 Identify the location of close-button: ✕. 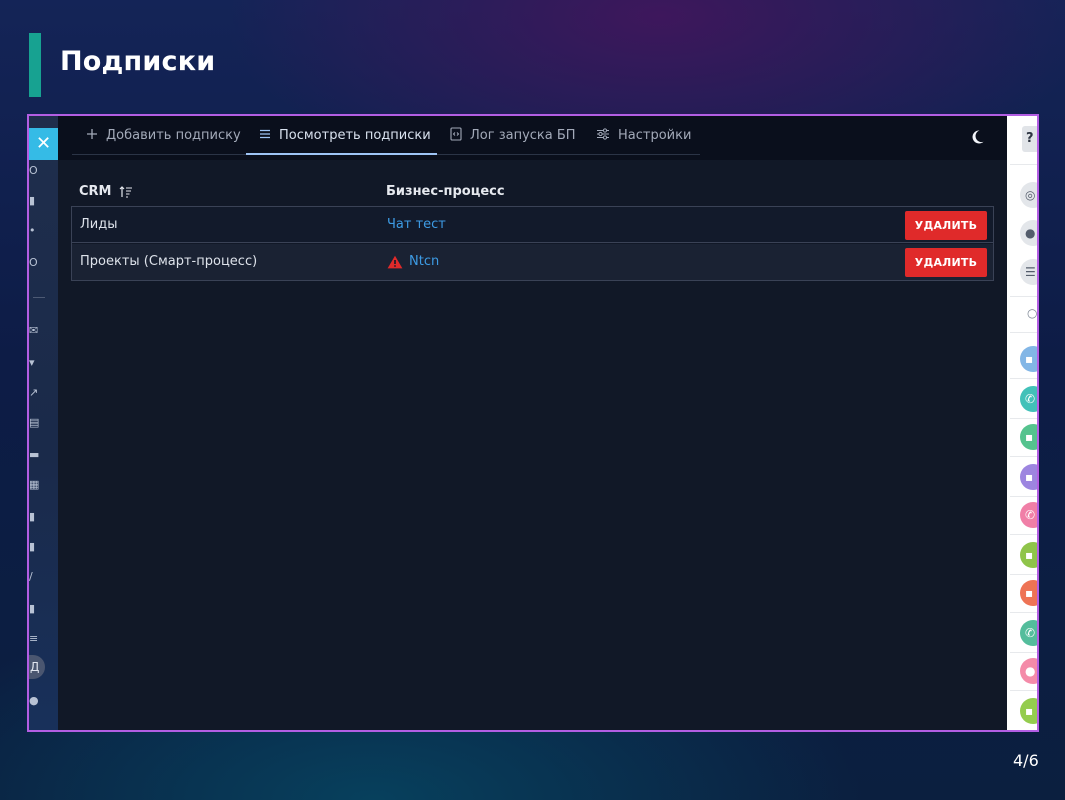
(43, 144).